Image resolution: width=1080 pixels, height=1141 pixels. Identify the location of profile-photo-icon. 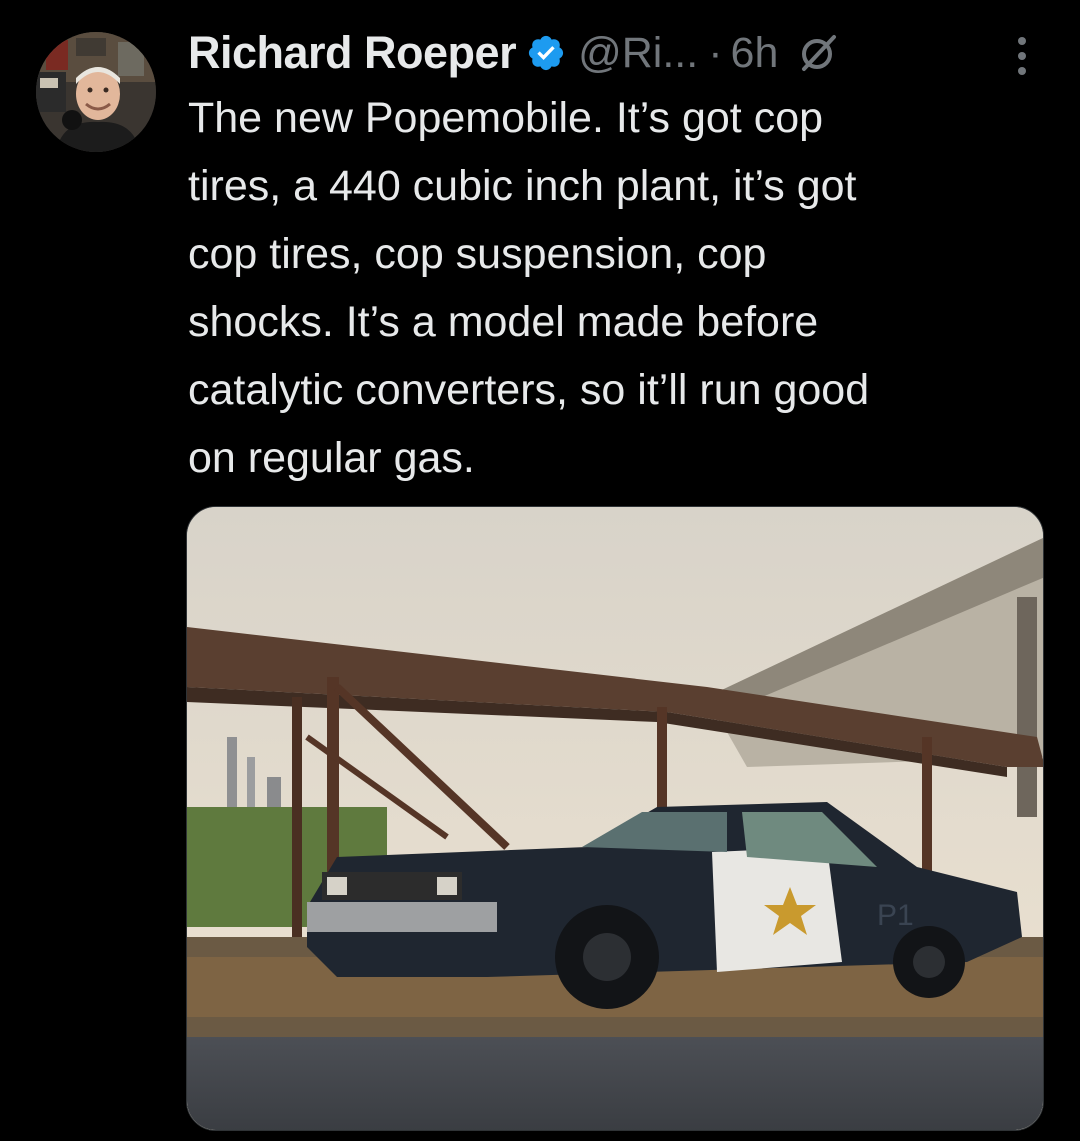
(96, 92).